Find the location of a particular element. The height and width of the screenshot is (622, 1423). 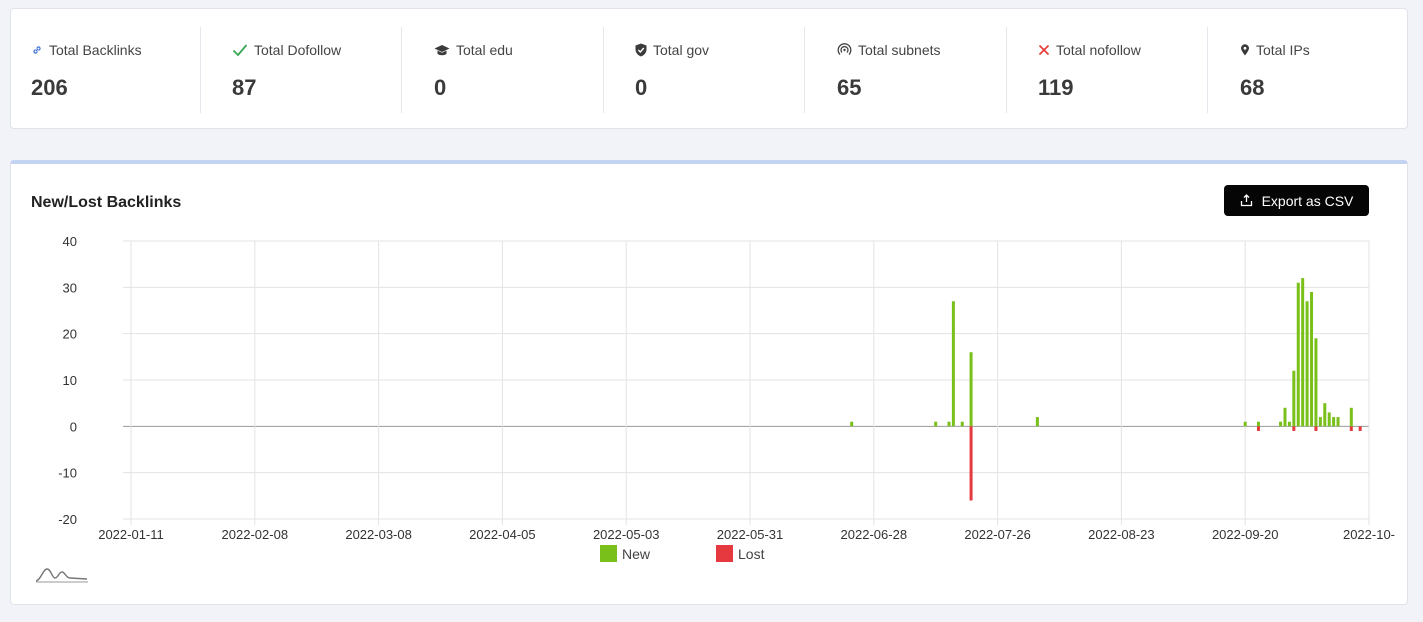

x-tick-label: 2022-09-20 is located at coordinates (1245, 534).